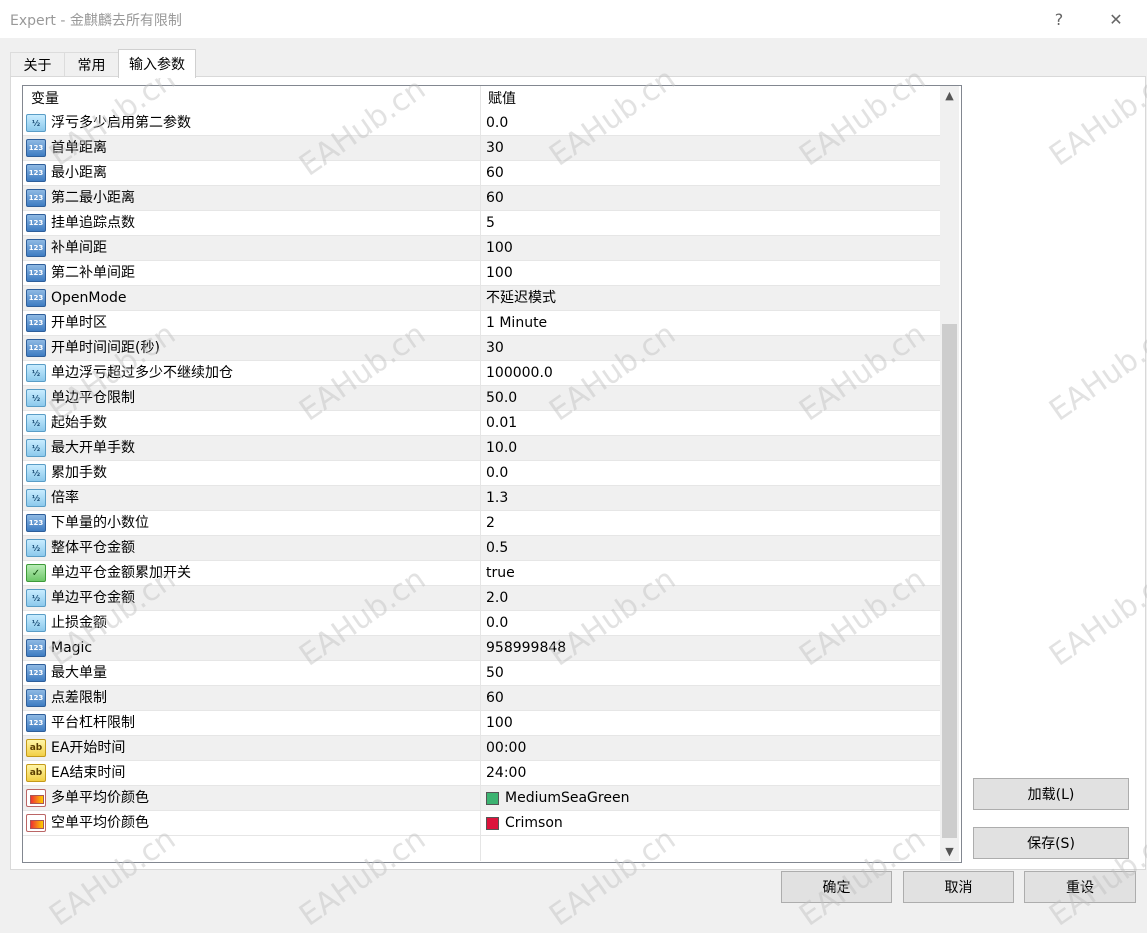 This screenshot has width=1147, height=933. Describe the element at coordinates (481, 573) in the screenshot. I see `table-row: ✓ 单边平仓金额累加开关 true` at that location.